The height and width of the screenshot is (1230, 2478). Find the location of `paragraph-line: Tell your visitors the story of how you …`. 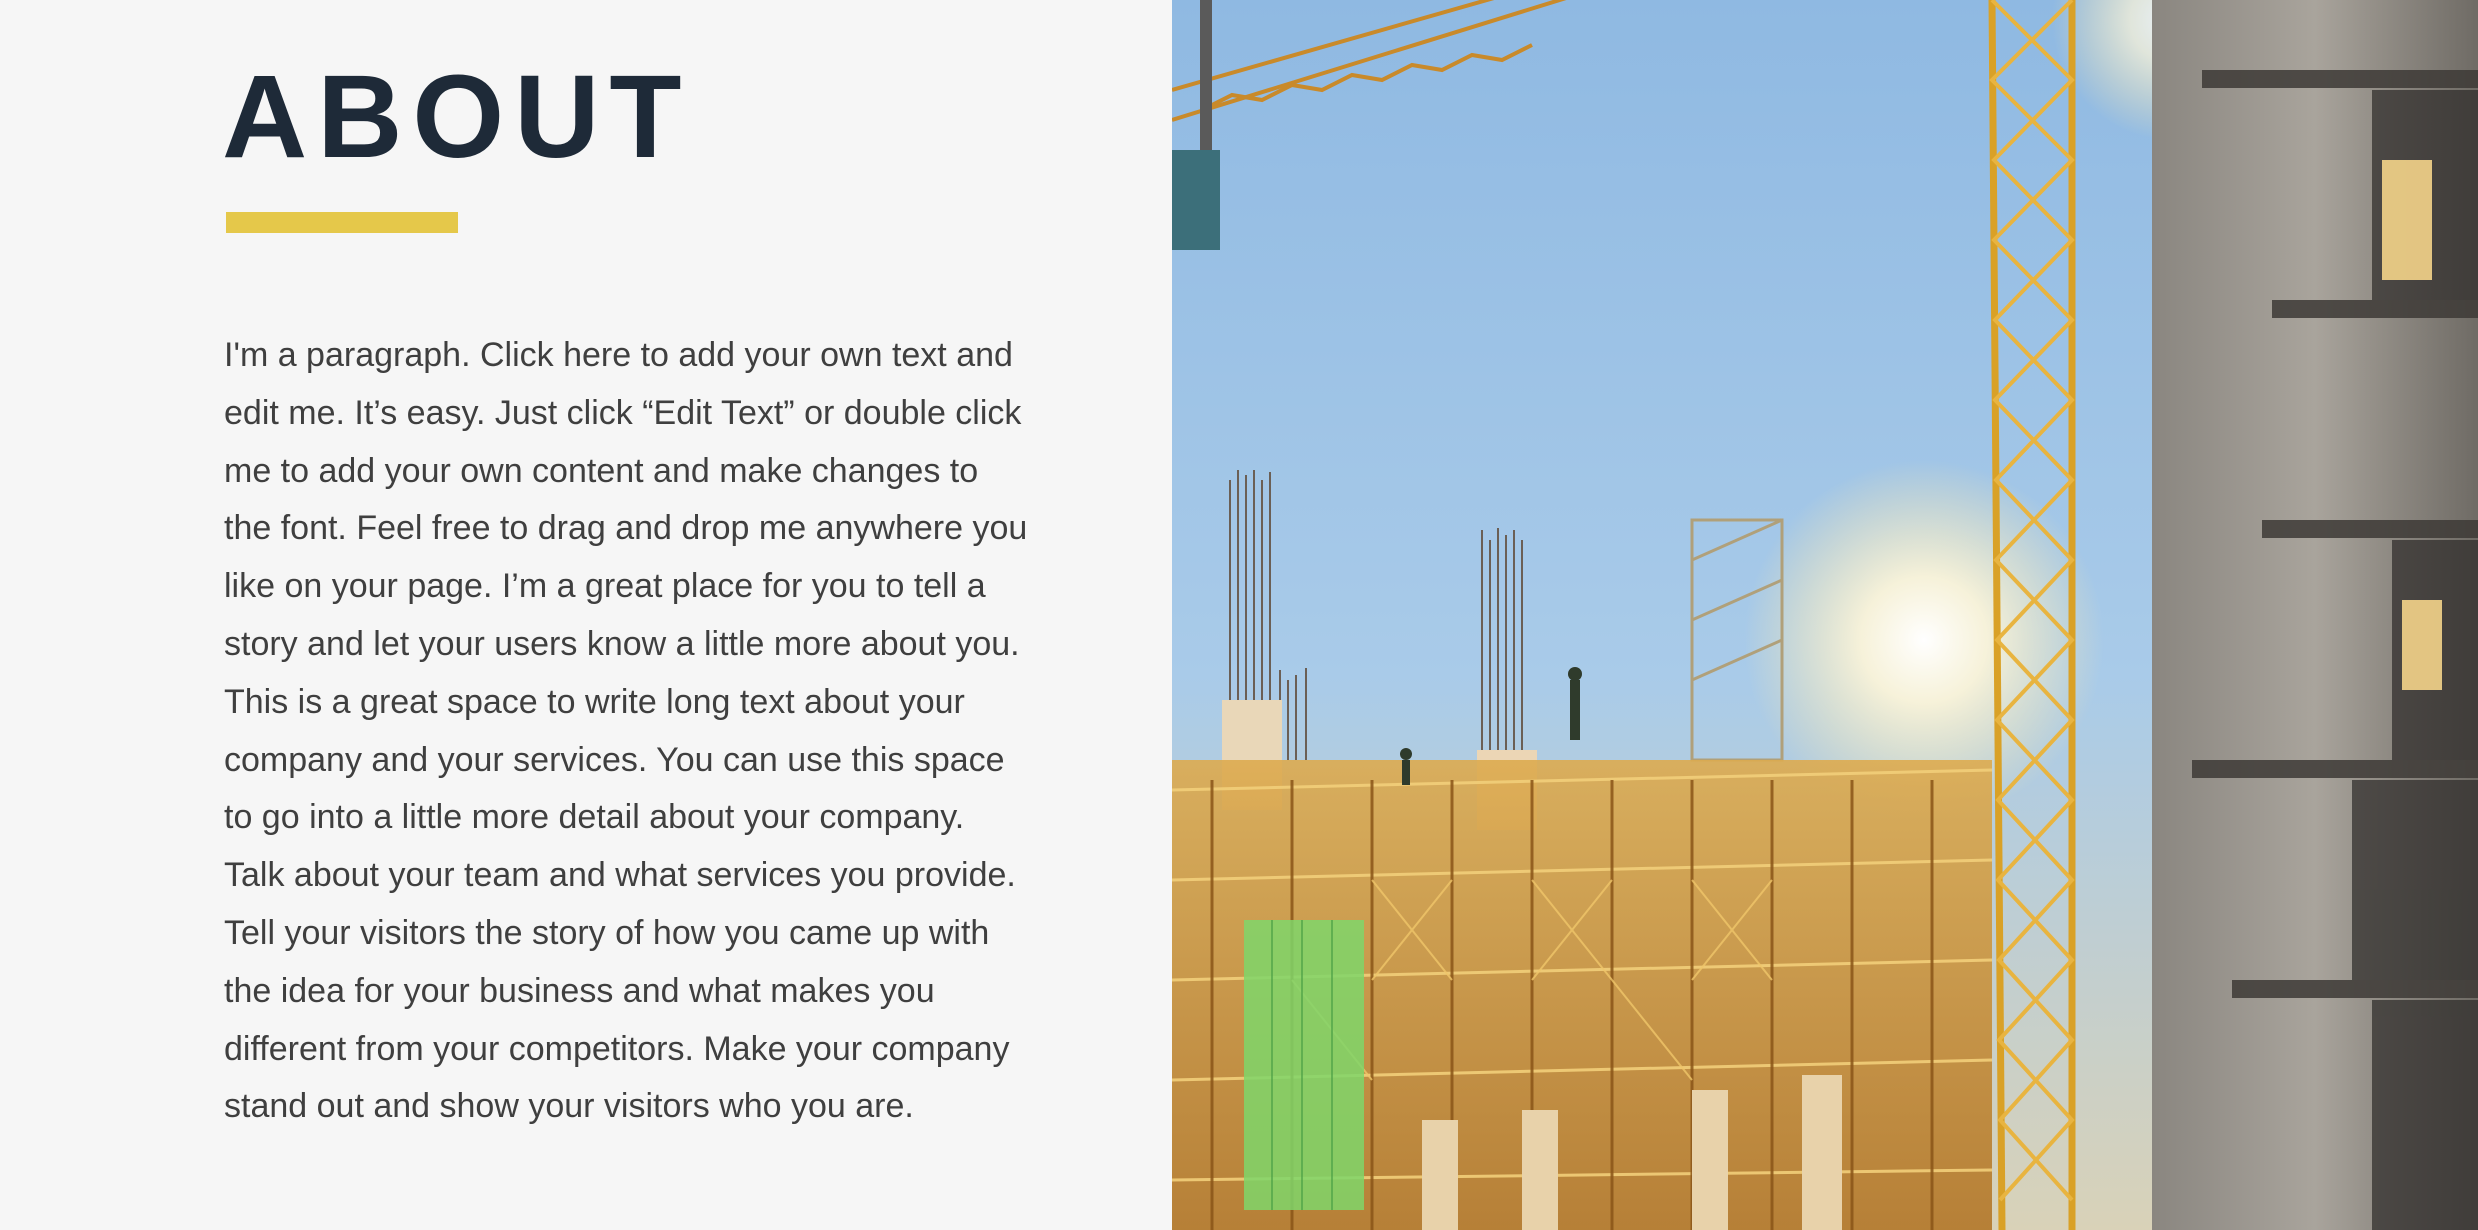

paragraph-line: Tell your visitors the story of how you … is located at coordinates (607, 932).